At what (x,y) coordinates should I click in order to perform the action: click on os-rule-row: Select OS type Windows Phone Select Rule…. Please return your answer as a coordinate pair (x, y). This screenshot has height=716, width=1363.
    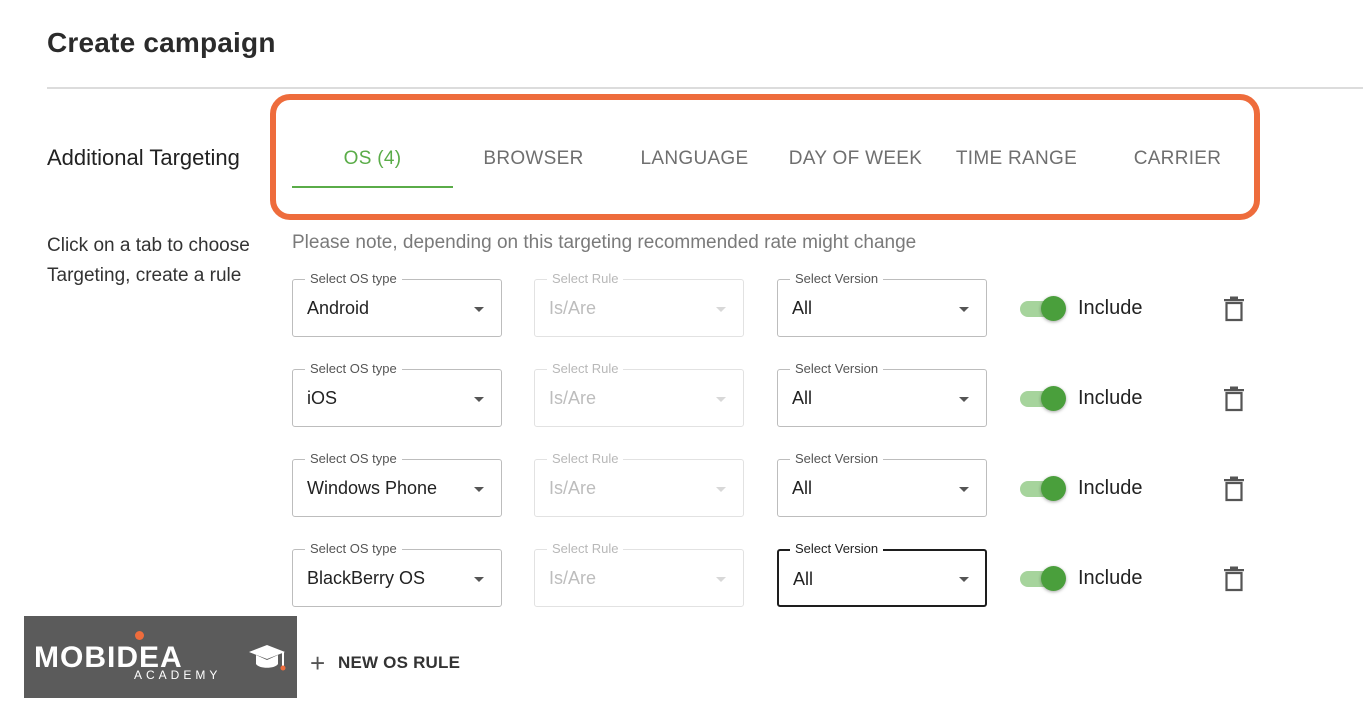
    Looking at the image, I should click on (792, 485).